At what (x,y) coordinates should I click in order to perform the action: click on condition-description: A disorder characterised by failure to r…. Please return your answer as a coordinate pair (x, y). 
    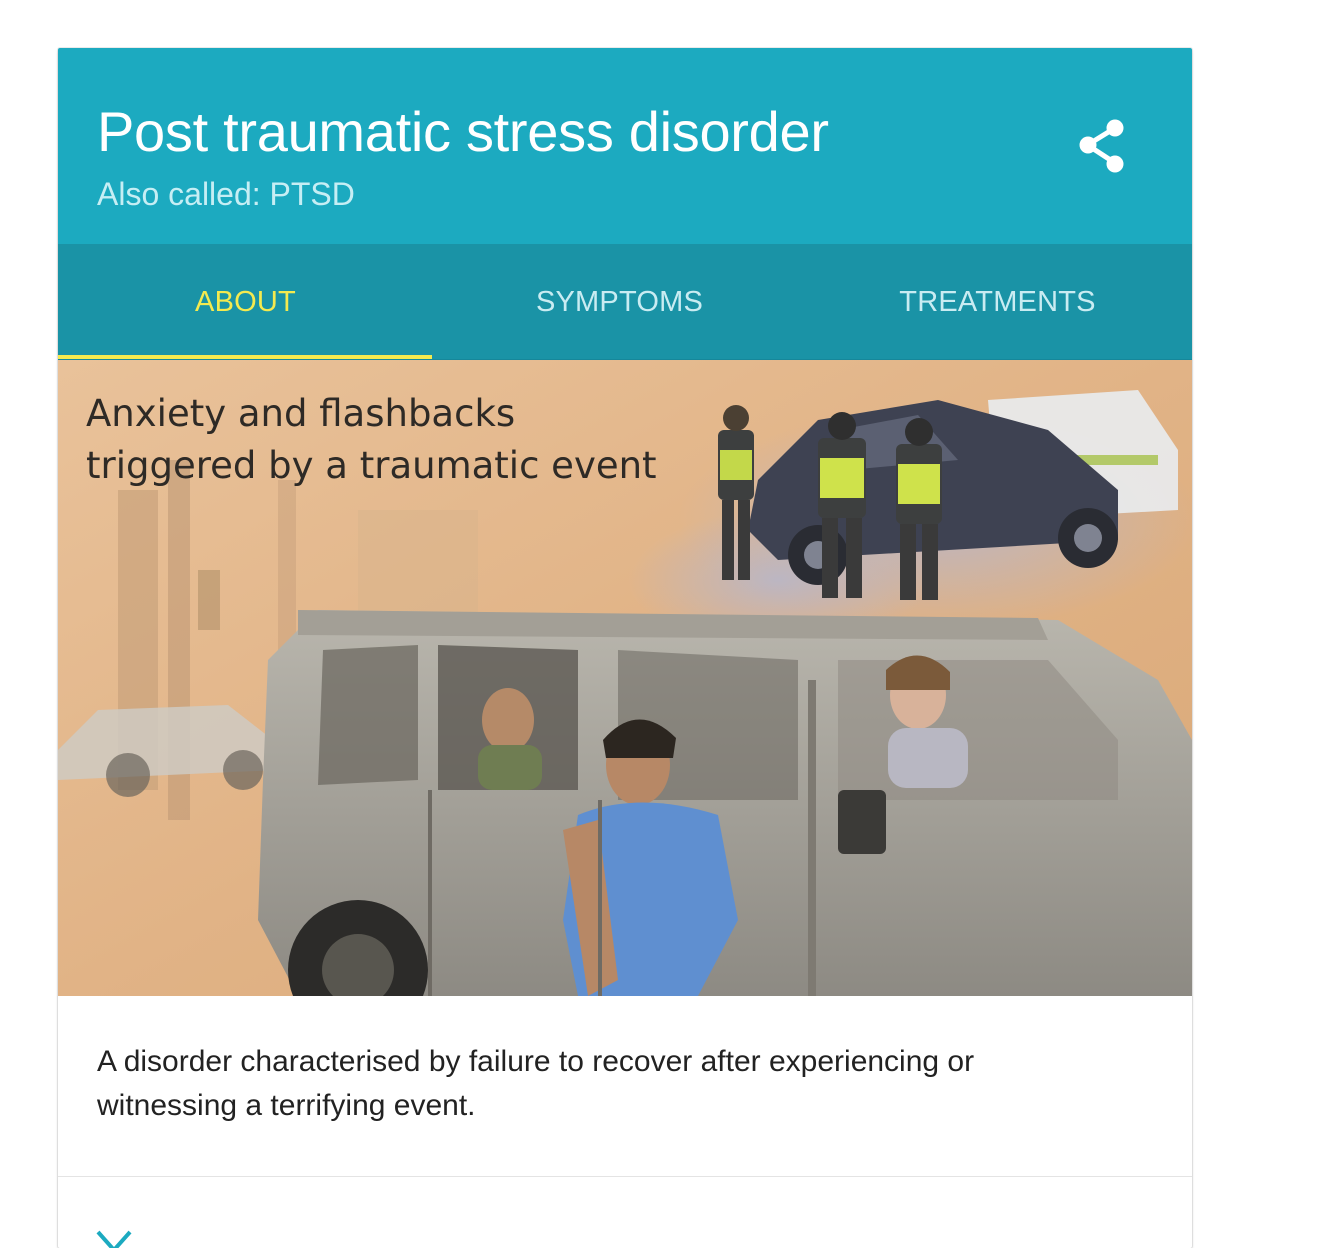
    Looking at the image, I should click on (536, 1083).